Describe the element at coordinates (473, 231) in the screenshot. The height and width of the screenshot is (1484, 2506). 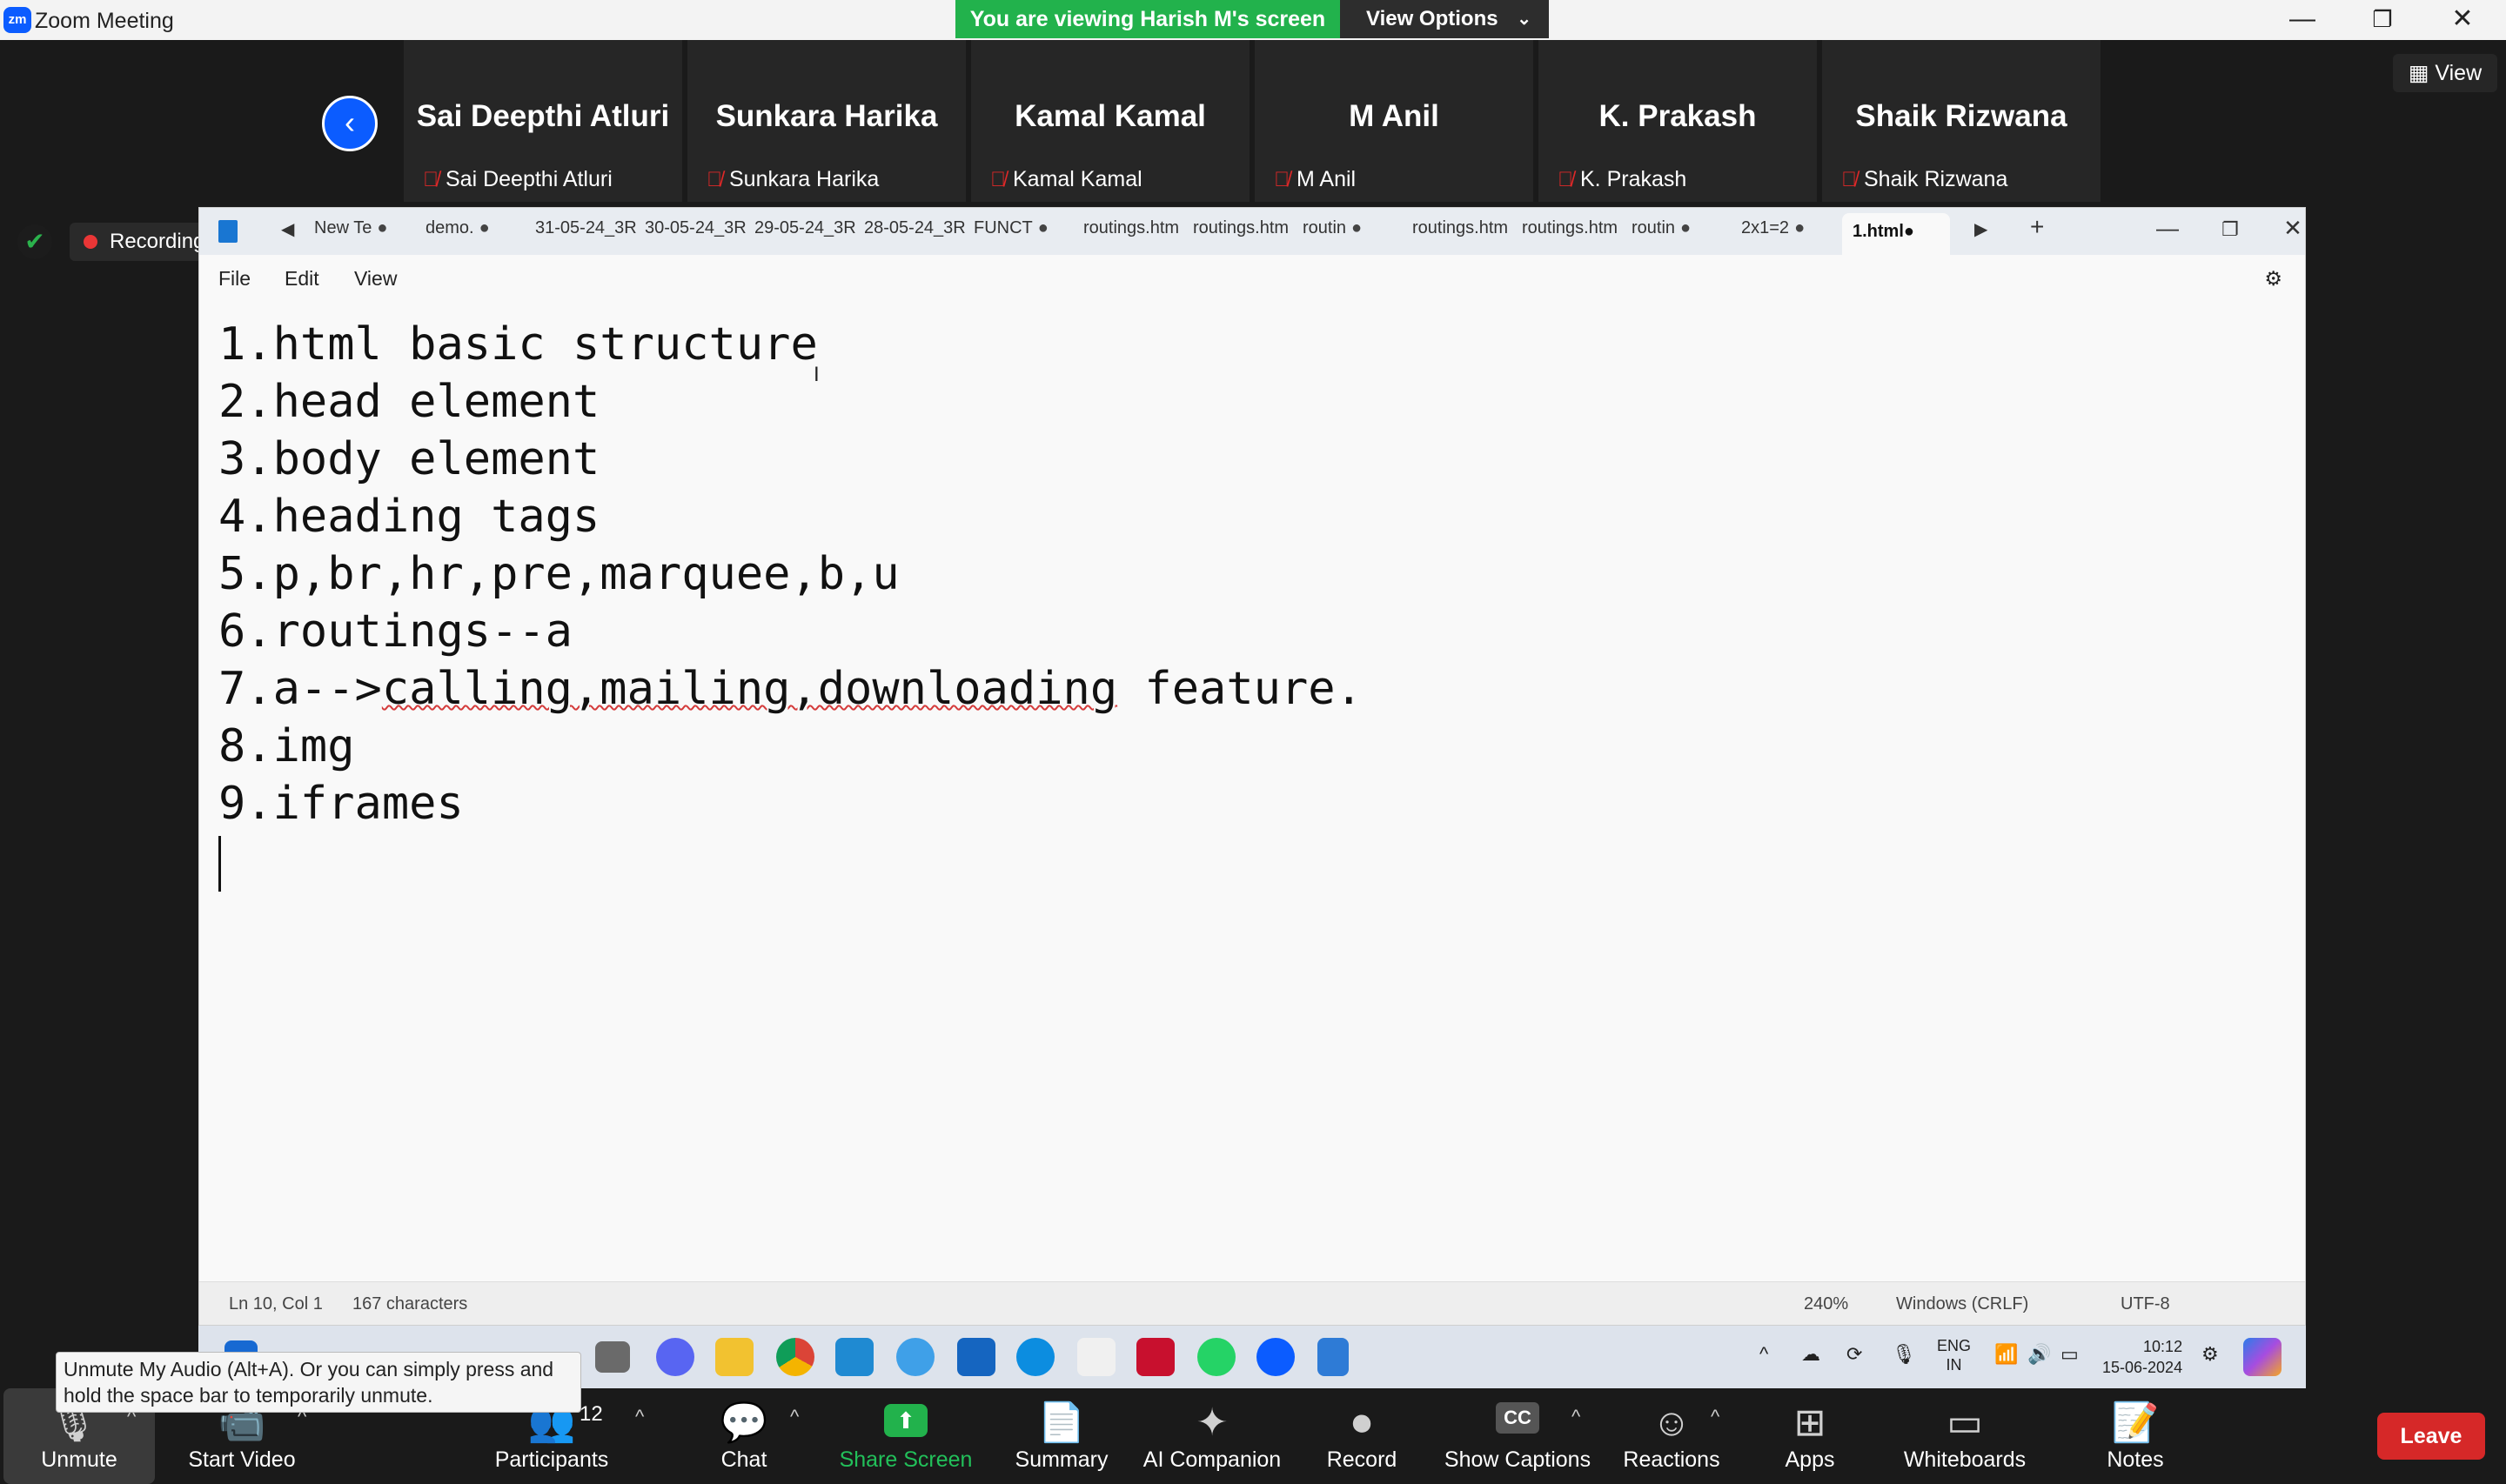
I see `notepad-tab: demo. ●` at that location.